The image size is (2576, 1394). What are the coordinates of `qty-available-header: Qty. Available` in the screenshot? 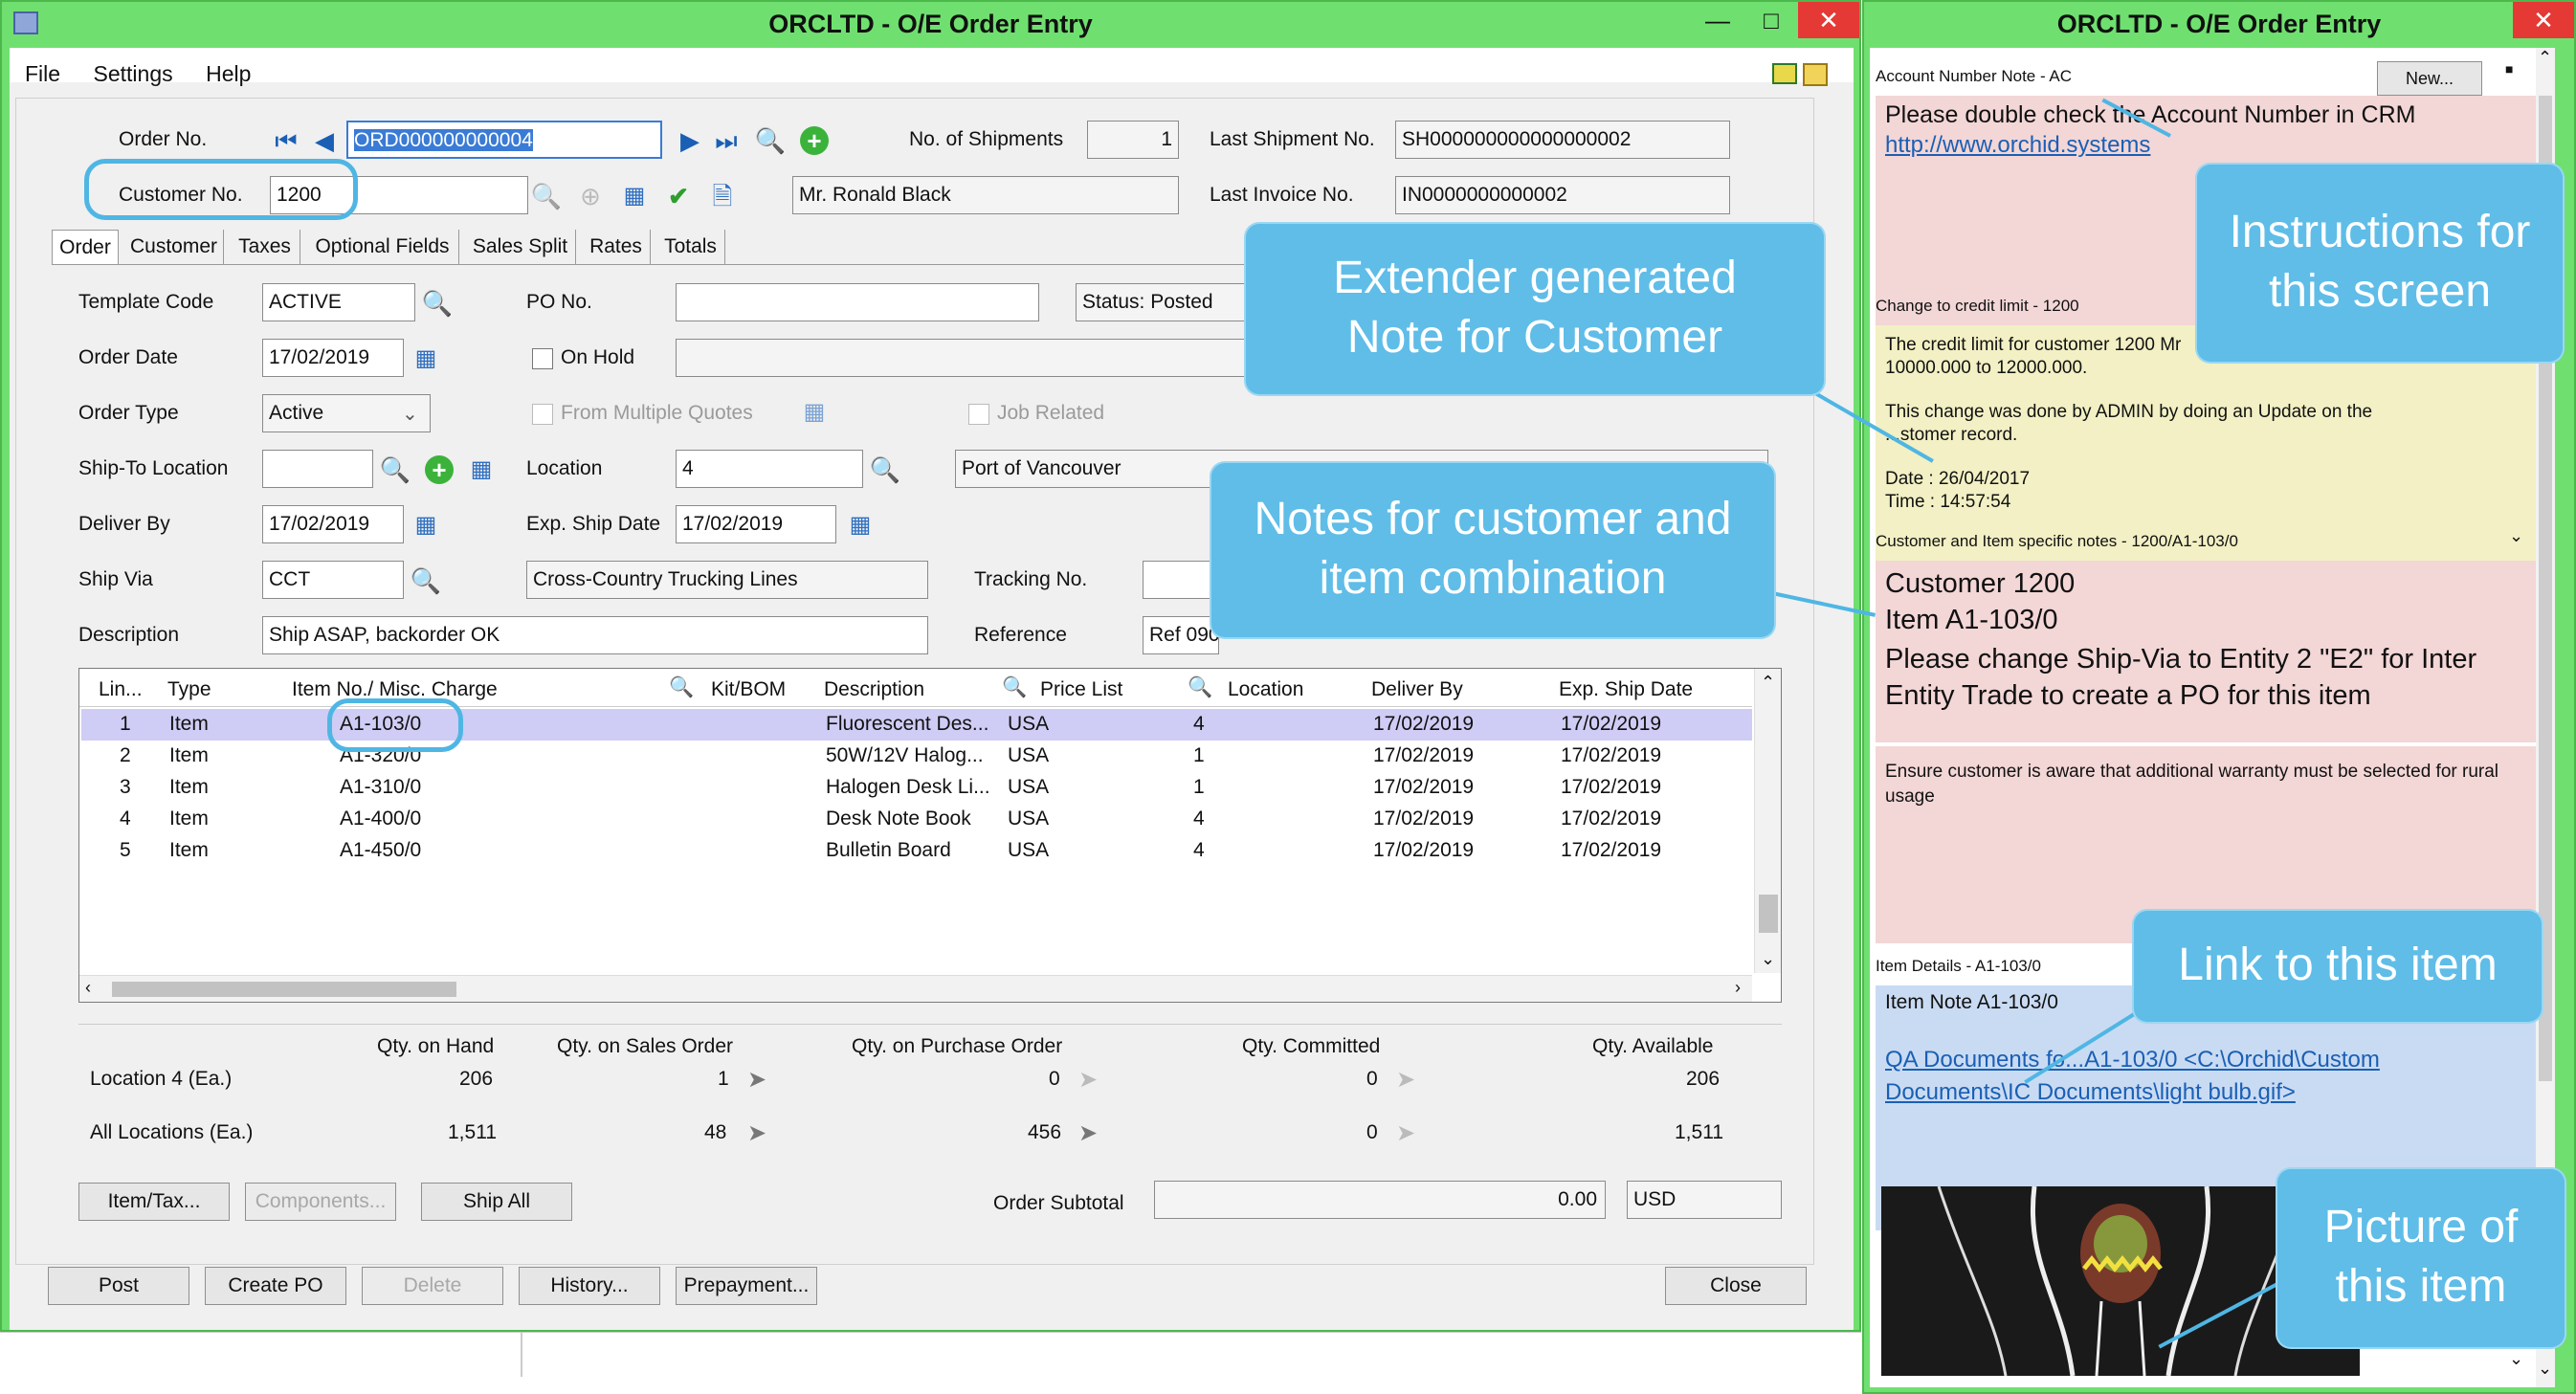 It's located at (1653, 1046).